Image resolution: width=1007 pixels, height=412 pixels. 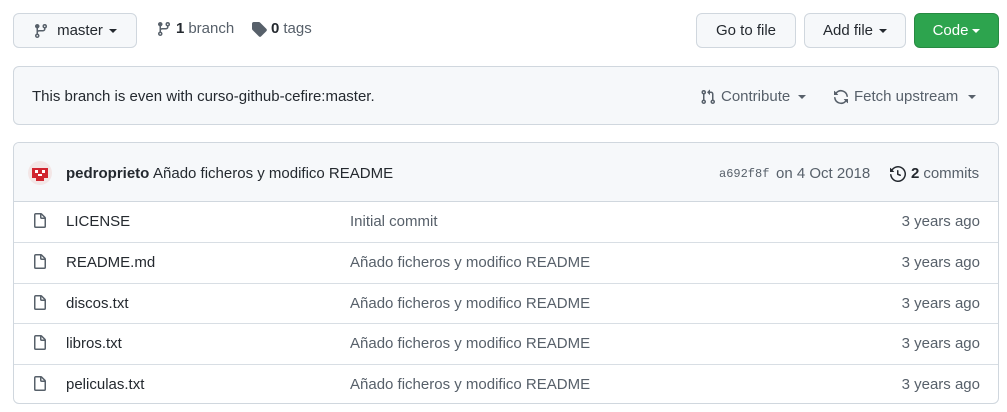 I want to click on branches-count: 1, so click(x=180, y=28).